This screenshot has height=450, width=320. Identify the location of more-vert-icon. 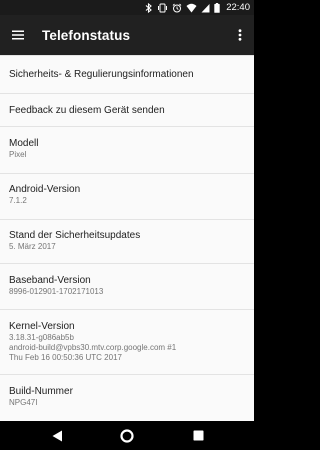
(240, 35).